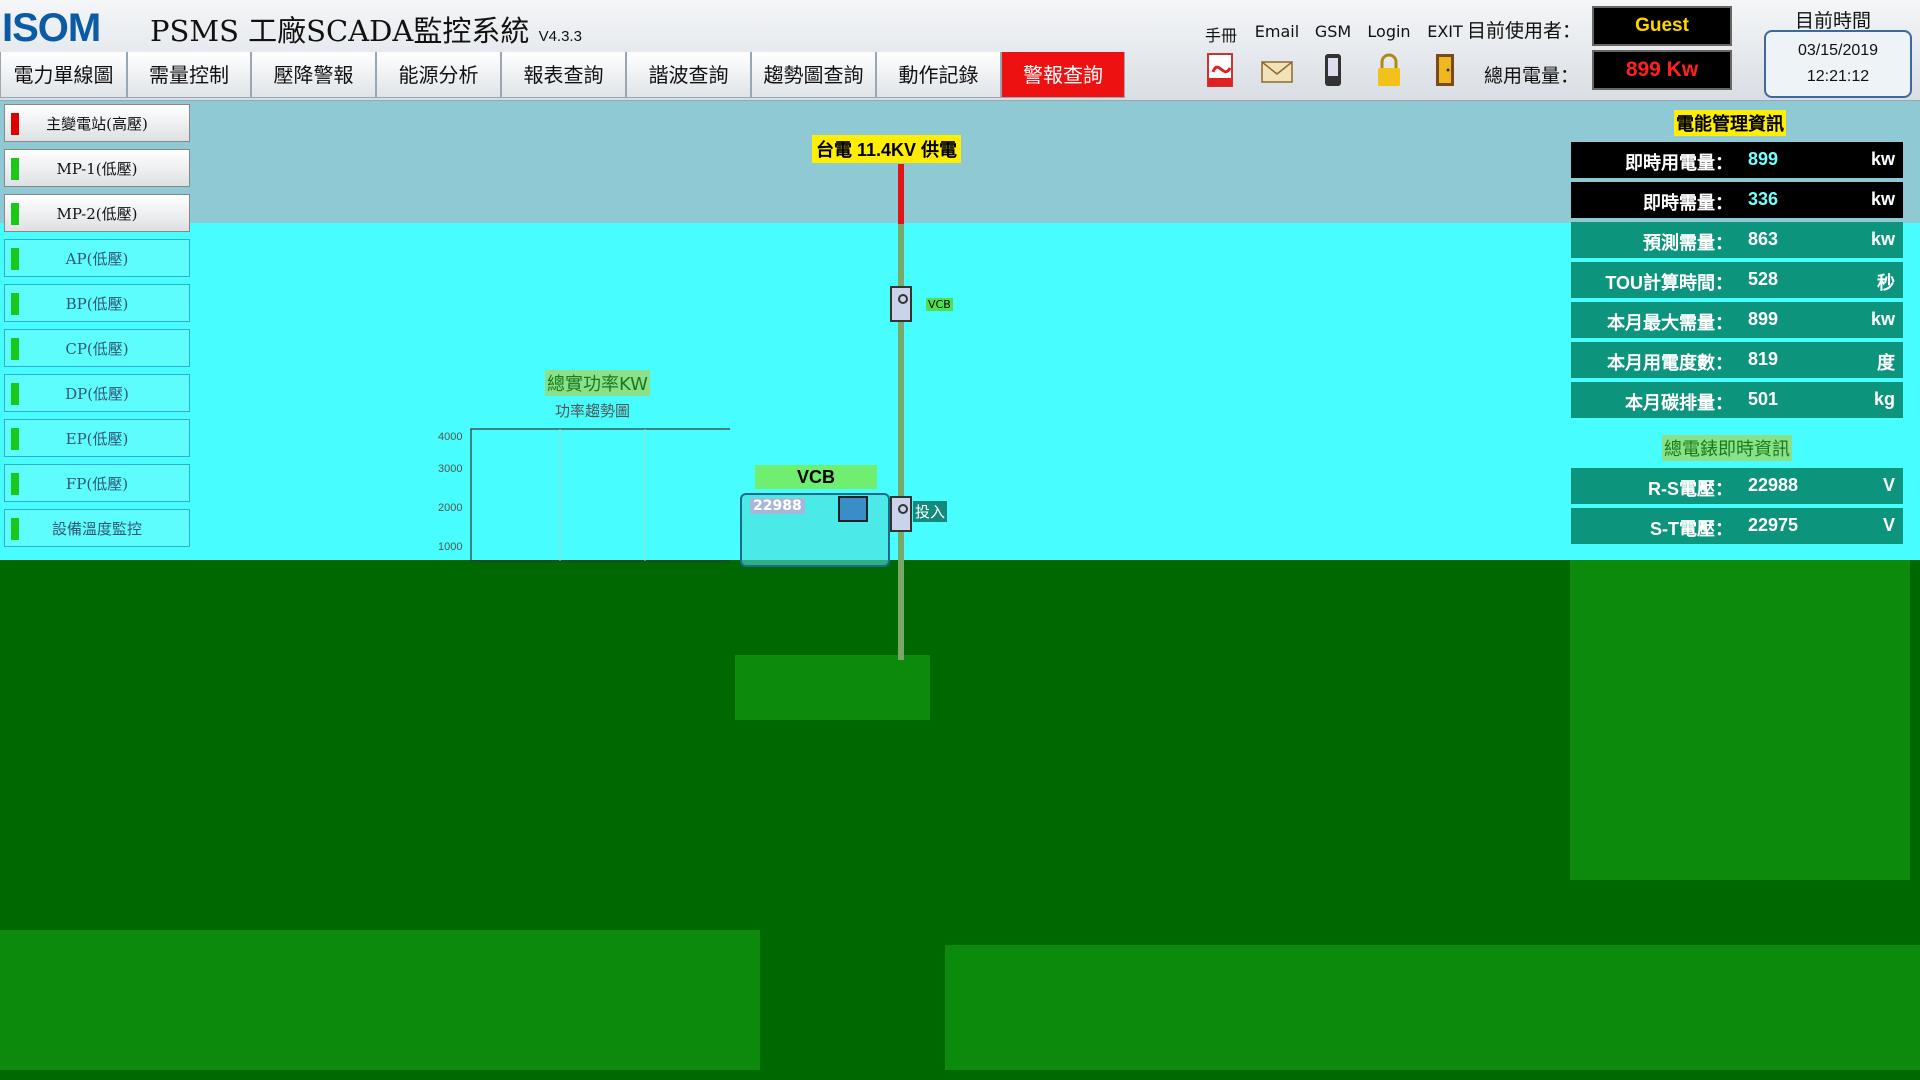 This screenshot has height=1080, width=1920. I want to click on vcb-voltage-value: 22988, so click(777, 506).